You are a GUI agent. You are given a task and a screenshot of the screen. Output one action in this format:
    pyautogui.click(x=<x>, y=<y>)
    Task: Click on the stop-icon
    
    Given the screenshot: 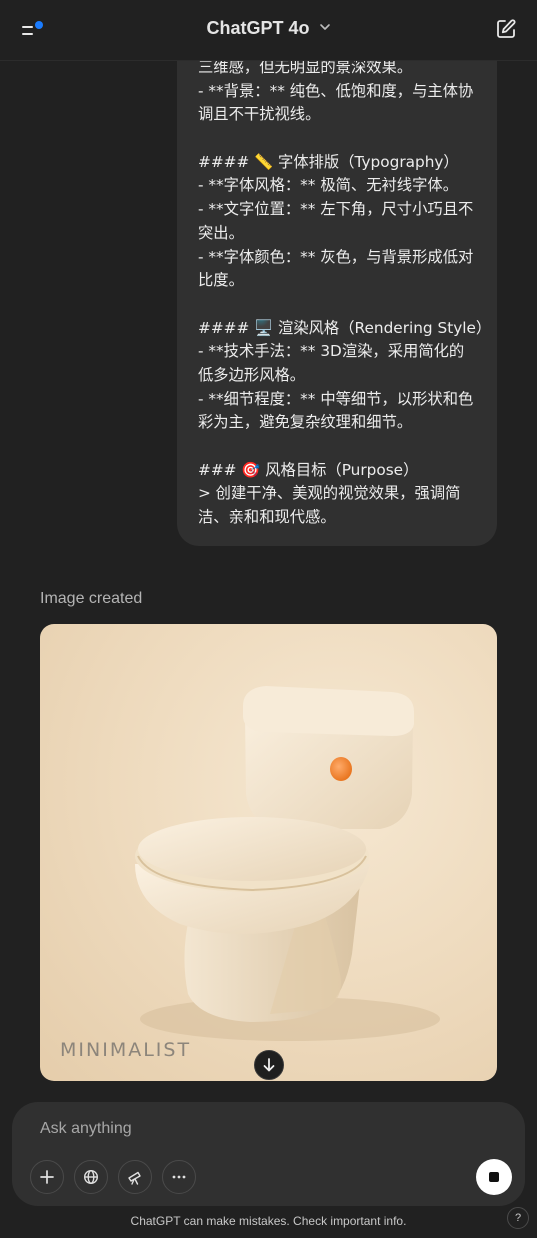 What is the action you would take?
    pyautogui.click(x=494, y=1177)
    